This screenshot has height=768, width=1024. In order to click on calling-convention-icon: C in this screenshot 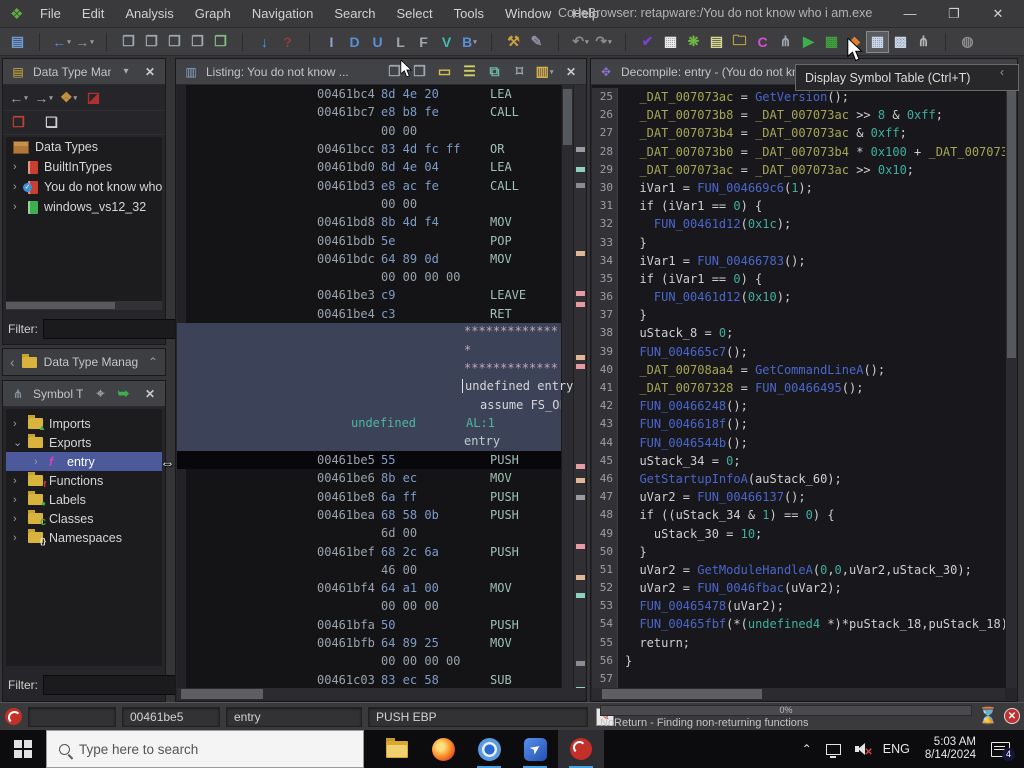, I will do `click(762, 42)`.